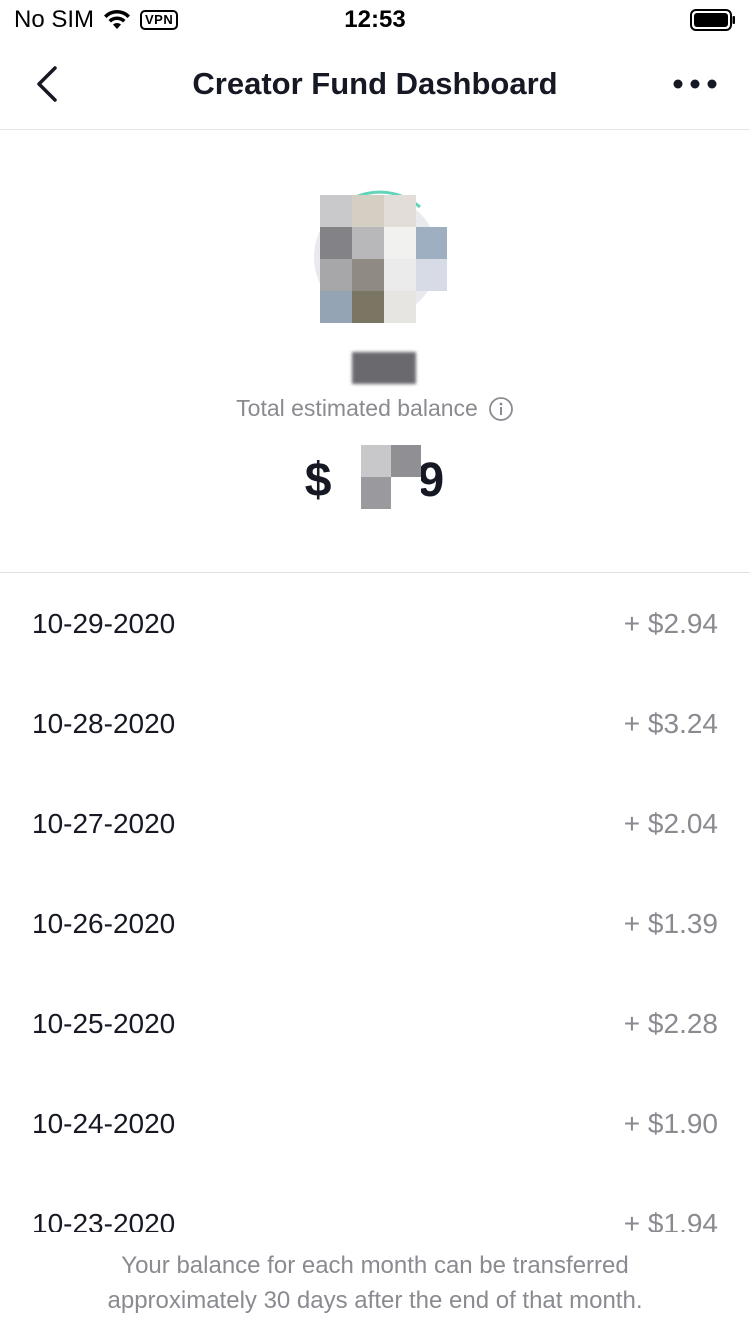  Describe the element at coordinates (670, 1123) in the screenshot. I see `item-amount: + $1.90` at that location.